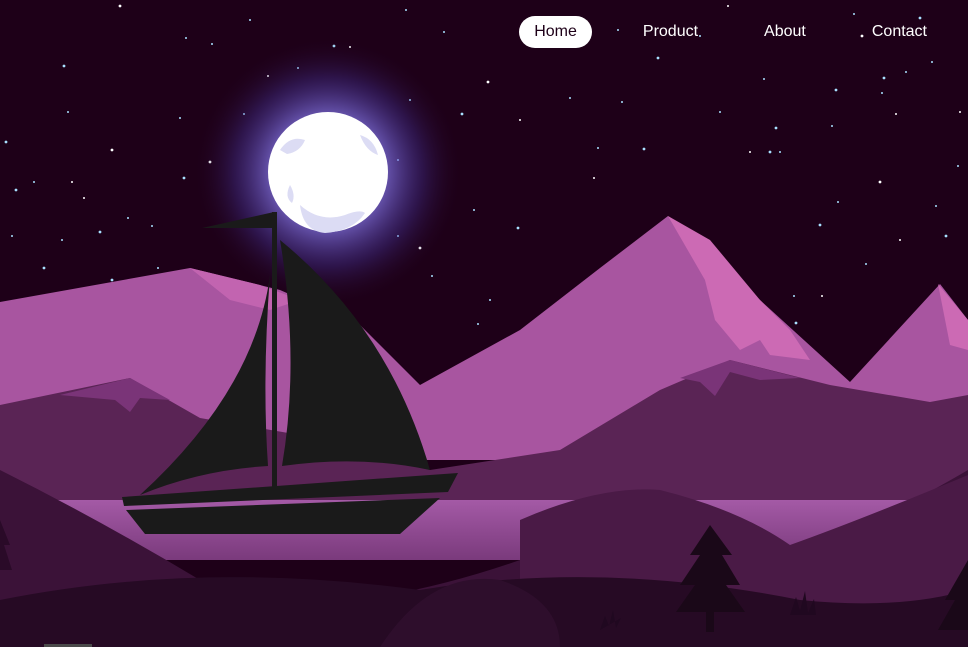 This screenshot has height=647, width=968. Describe the element at coordinates (670, 32) in the screenshot. I see `nav-product-link: Product` at that location.